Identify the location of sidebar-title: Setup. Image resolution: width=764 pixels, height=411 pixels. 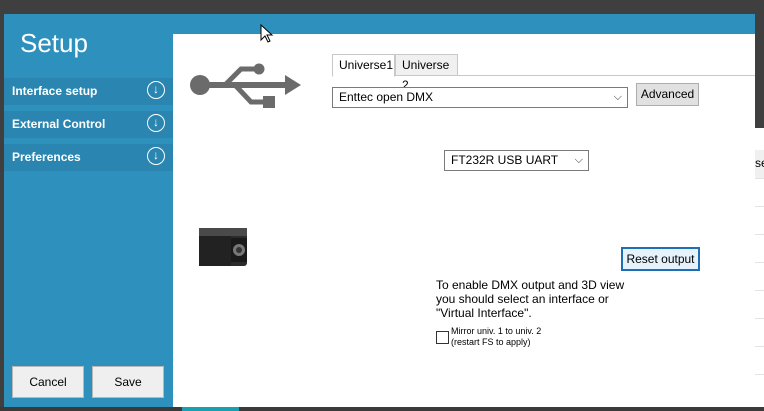
(54, 43).